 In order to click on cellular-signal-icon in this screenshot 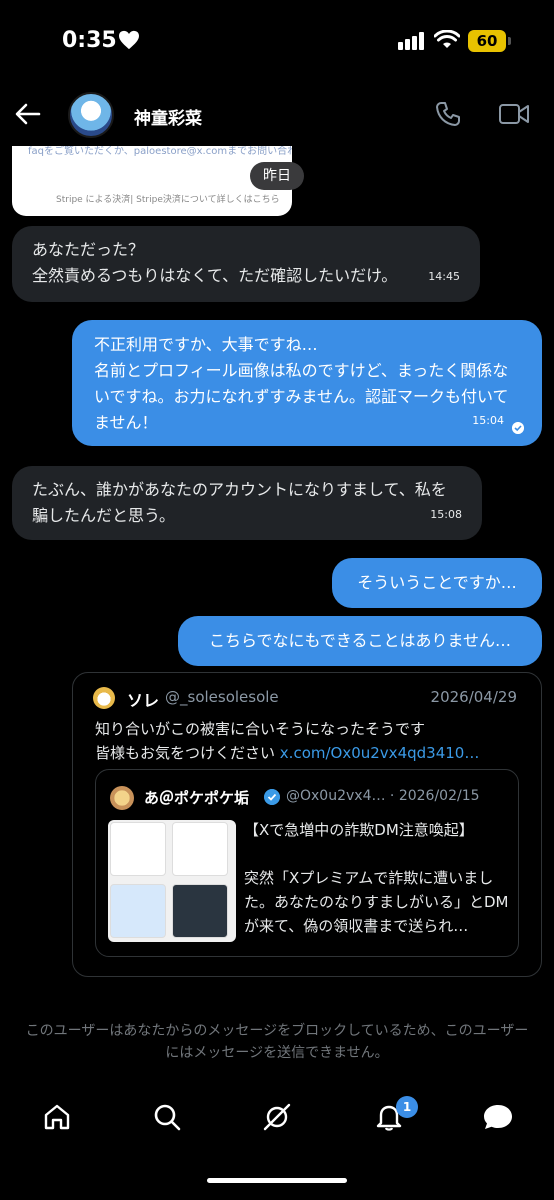, I will do `click(411, 41)`.